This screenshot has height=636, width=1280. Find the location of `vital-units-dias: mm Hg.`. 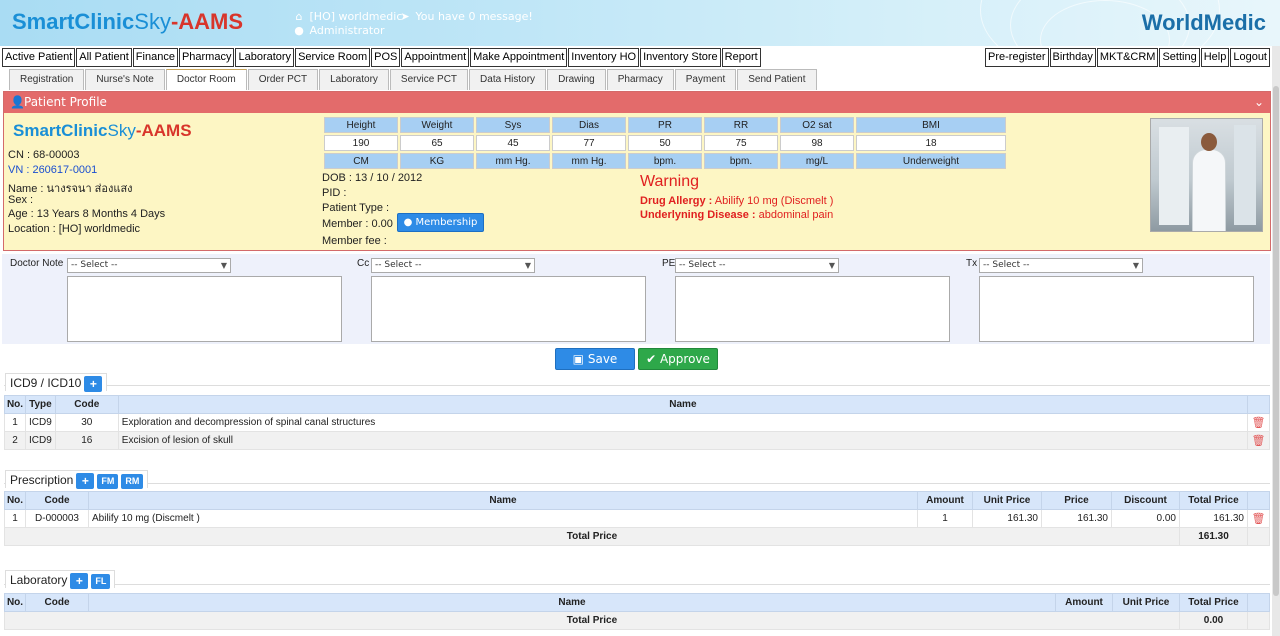

vital-units-dias: mm Hg. is located at coordinates (589, 161).